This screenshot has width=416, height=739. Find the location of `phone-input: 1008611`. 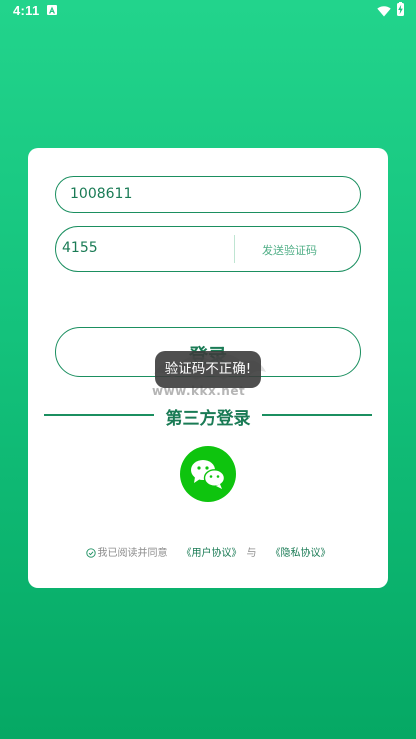

phone-input: 1008611 is located at coordinates (208, 194).